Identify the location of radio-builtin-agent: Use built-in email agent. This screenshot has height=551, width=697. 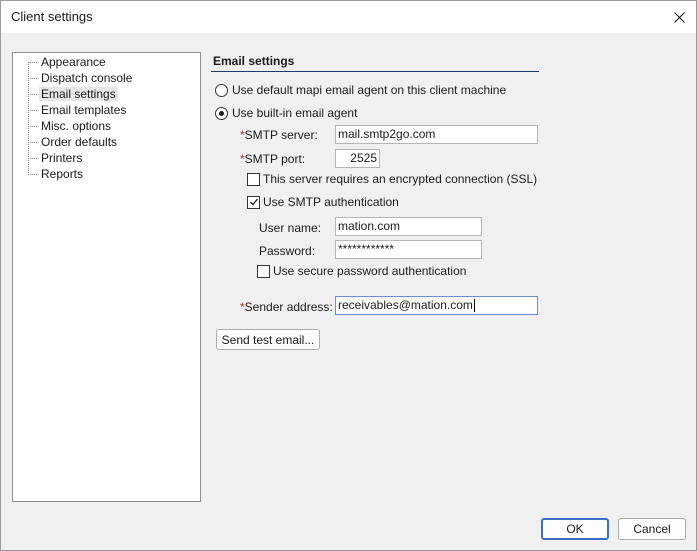
(286, 113).